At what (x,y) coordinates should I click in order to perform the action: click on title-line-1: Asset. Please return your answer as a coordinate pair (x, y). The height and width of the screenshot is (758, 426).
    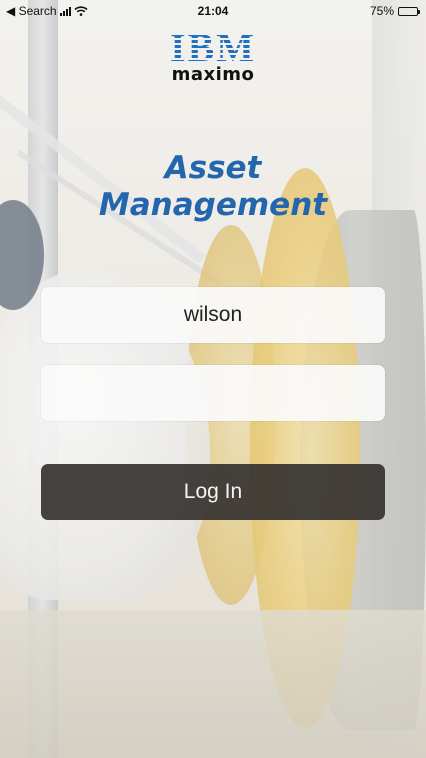
    Looking at the image, I should click on (213, 168).